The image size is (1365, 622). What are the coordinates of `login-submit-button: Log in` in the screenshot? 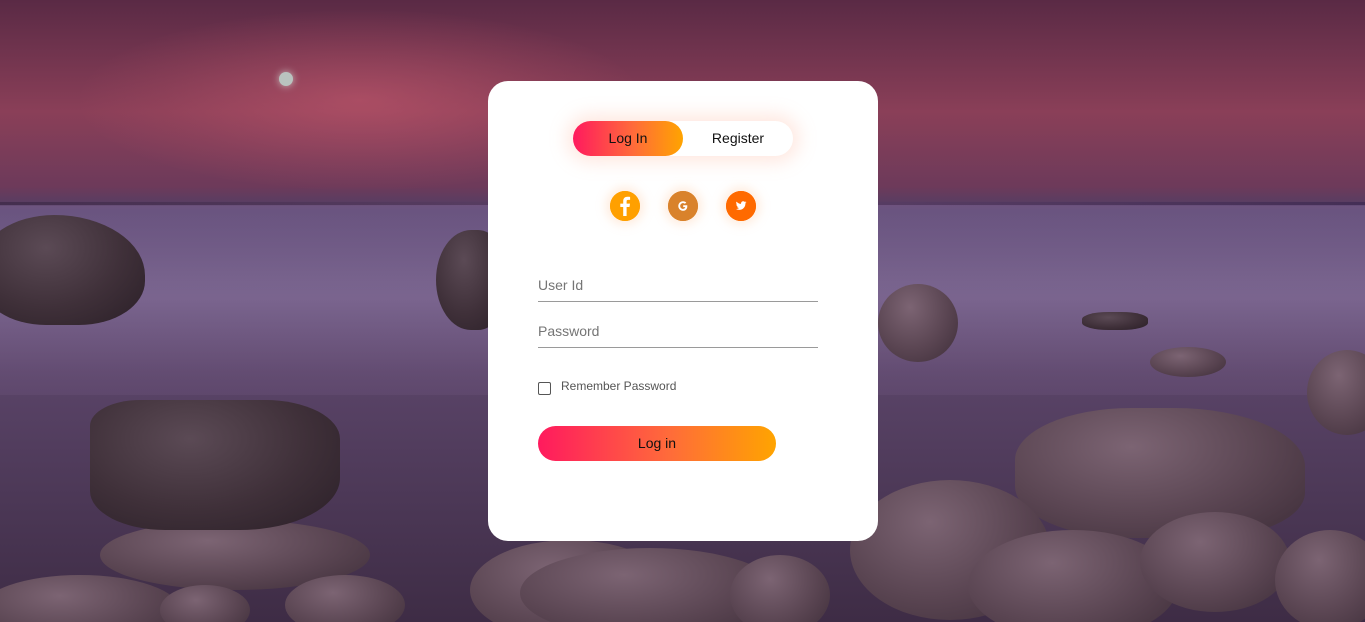 It's located at (657, 443).